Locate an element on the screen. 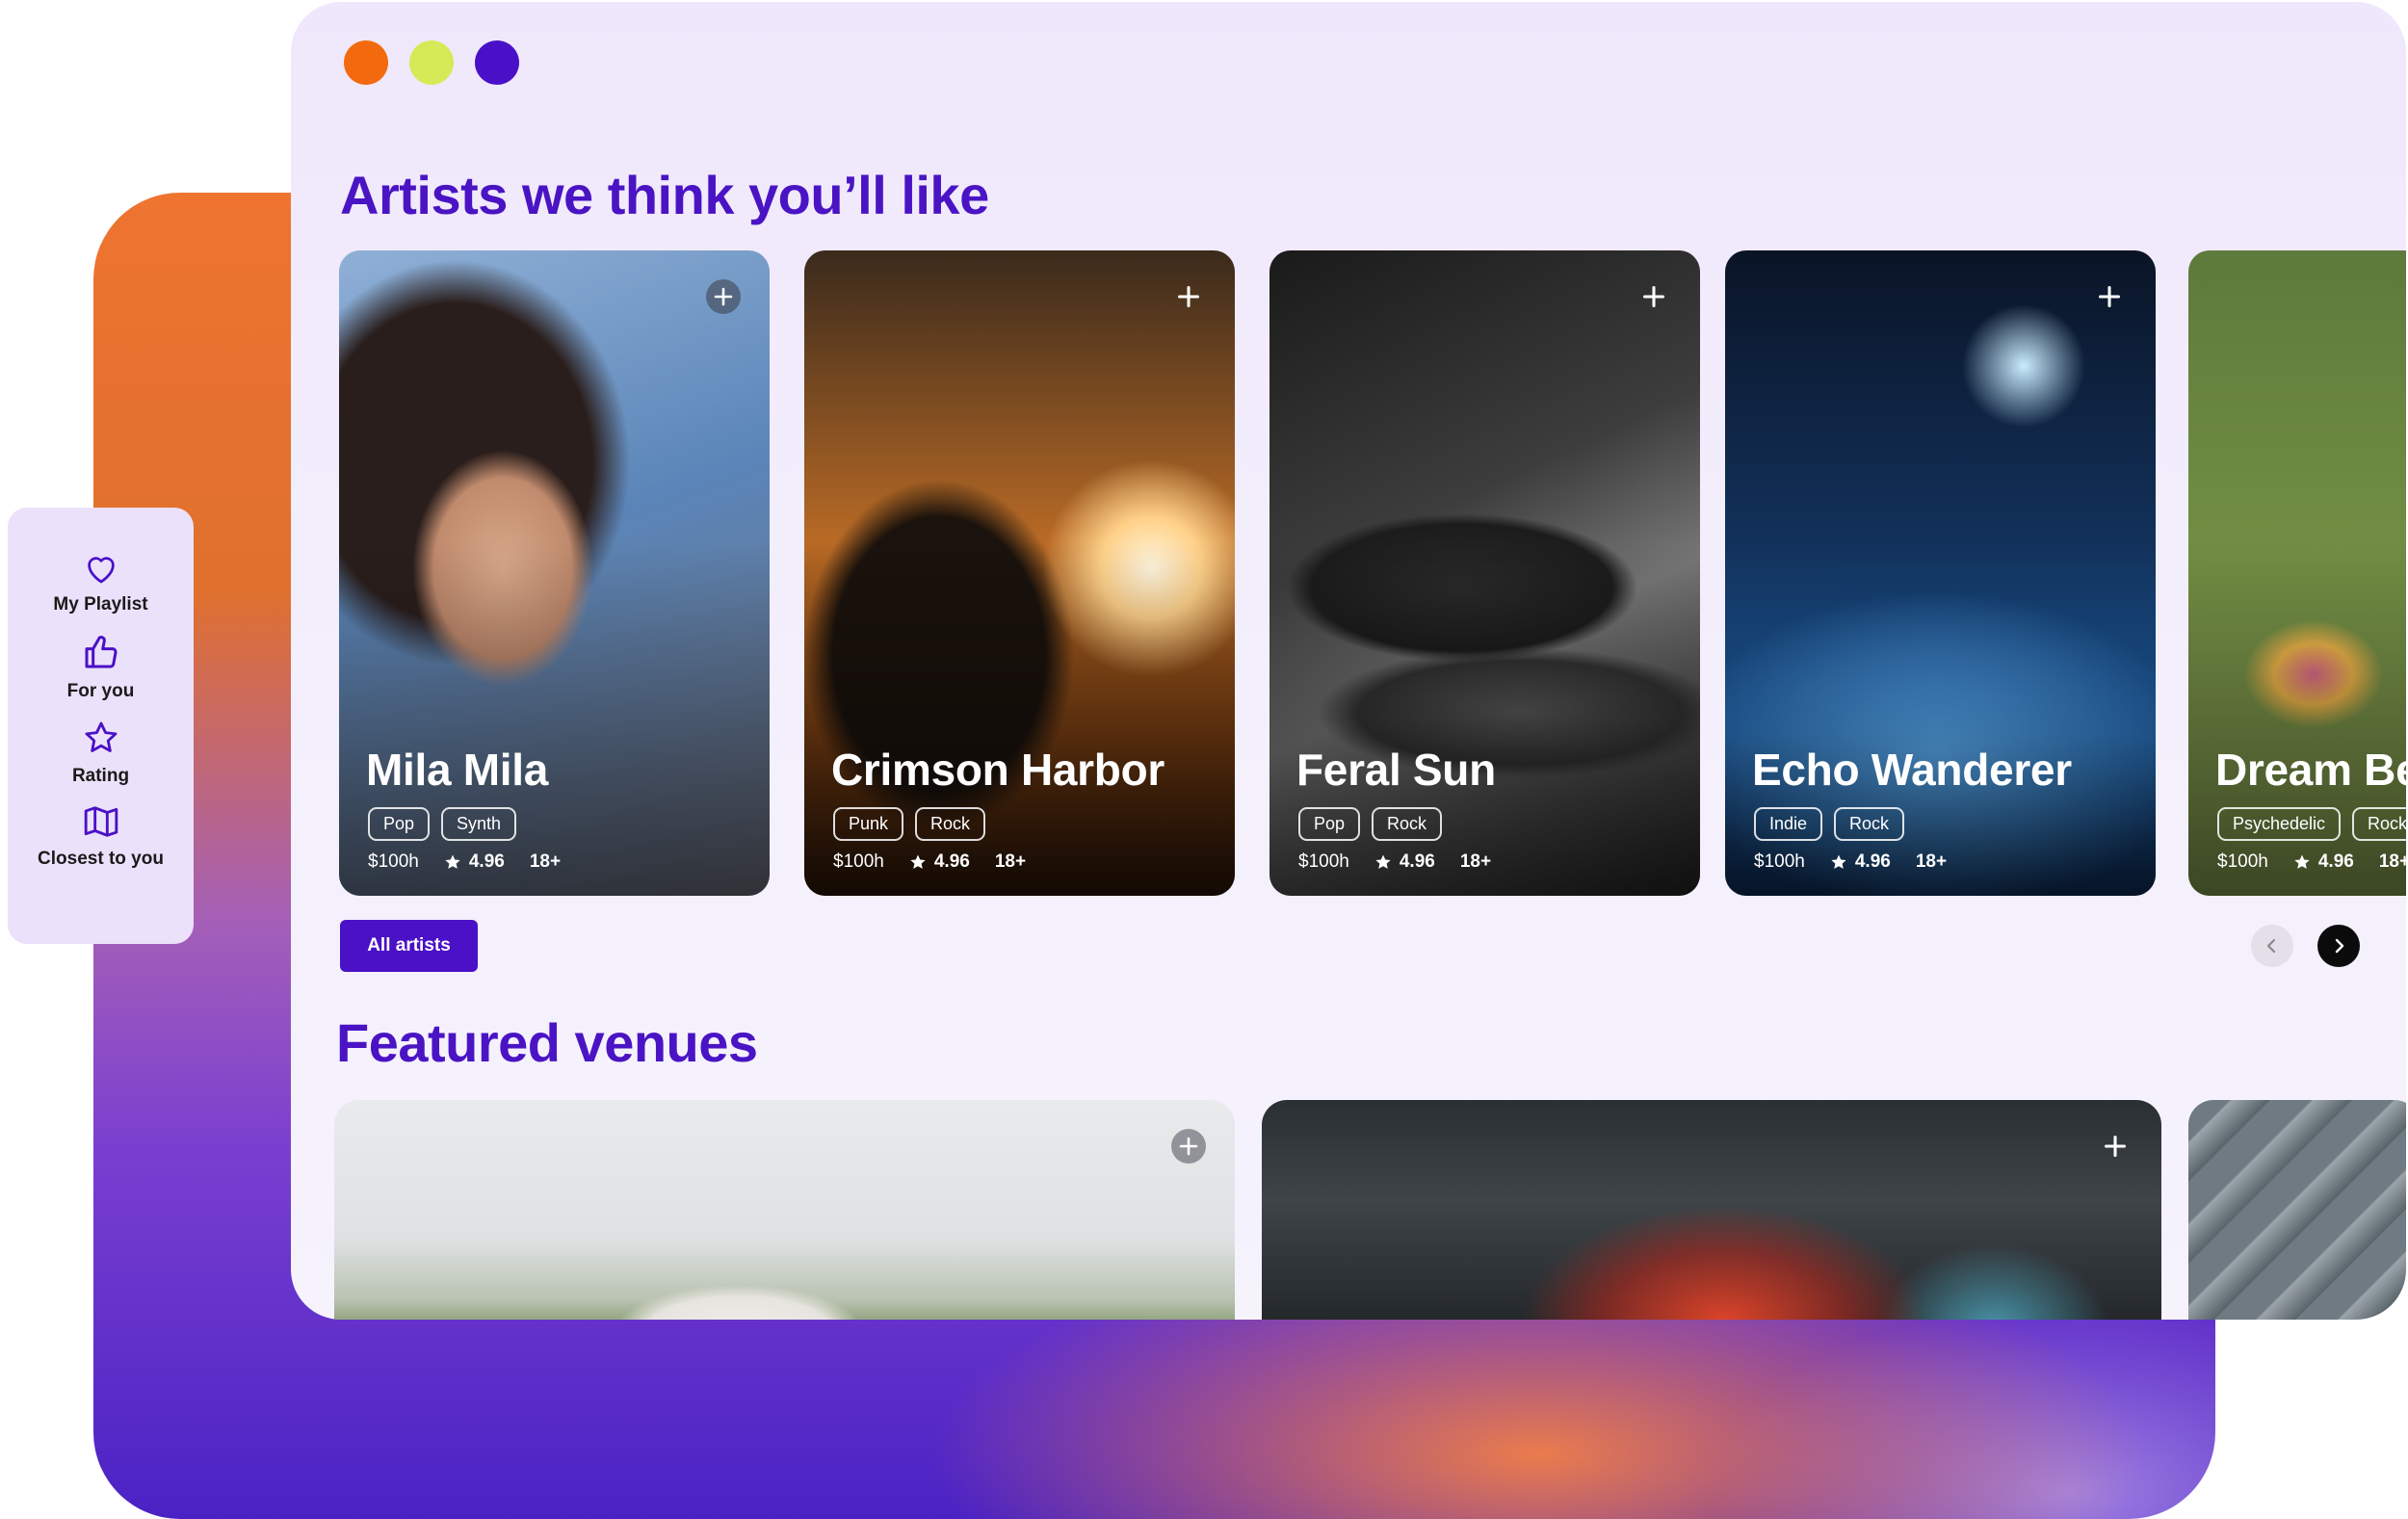  sidebar-item-closest-to-you: Closest to you is located at coordinates (101, 837).